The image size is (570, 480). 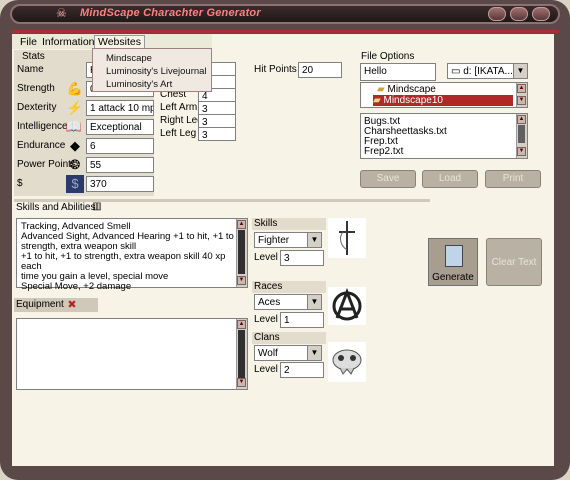 What do you see at coordinates (36, 88) in the screenshot?
I see `strength-label: Strength` at bounding box center [36, 88].